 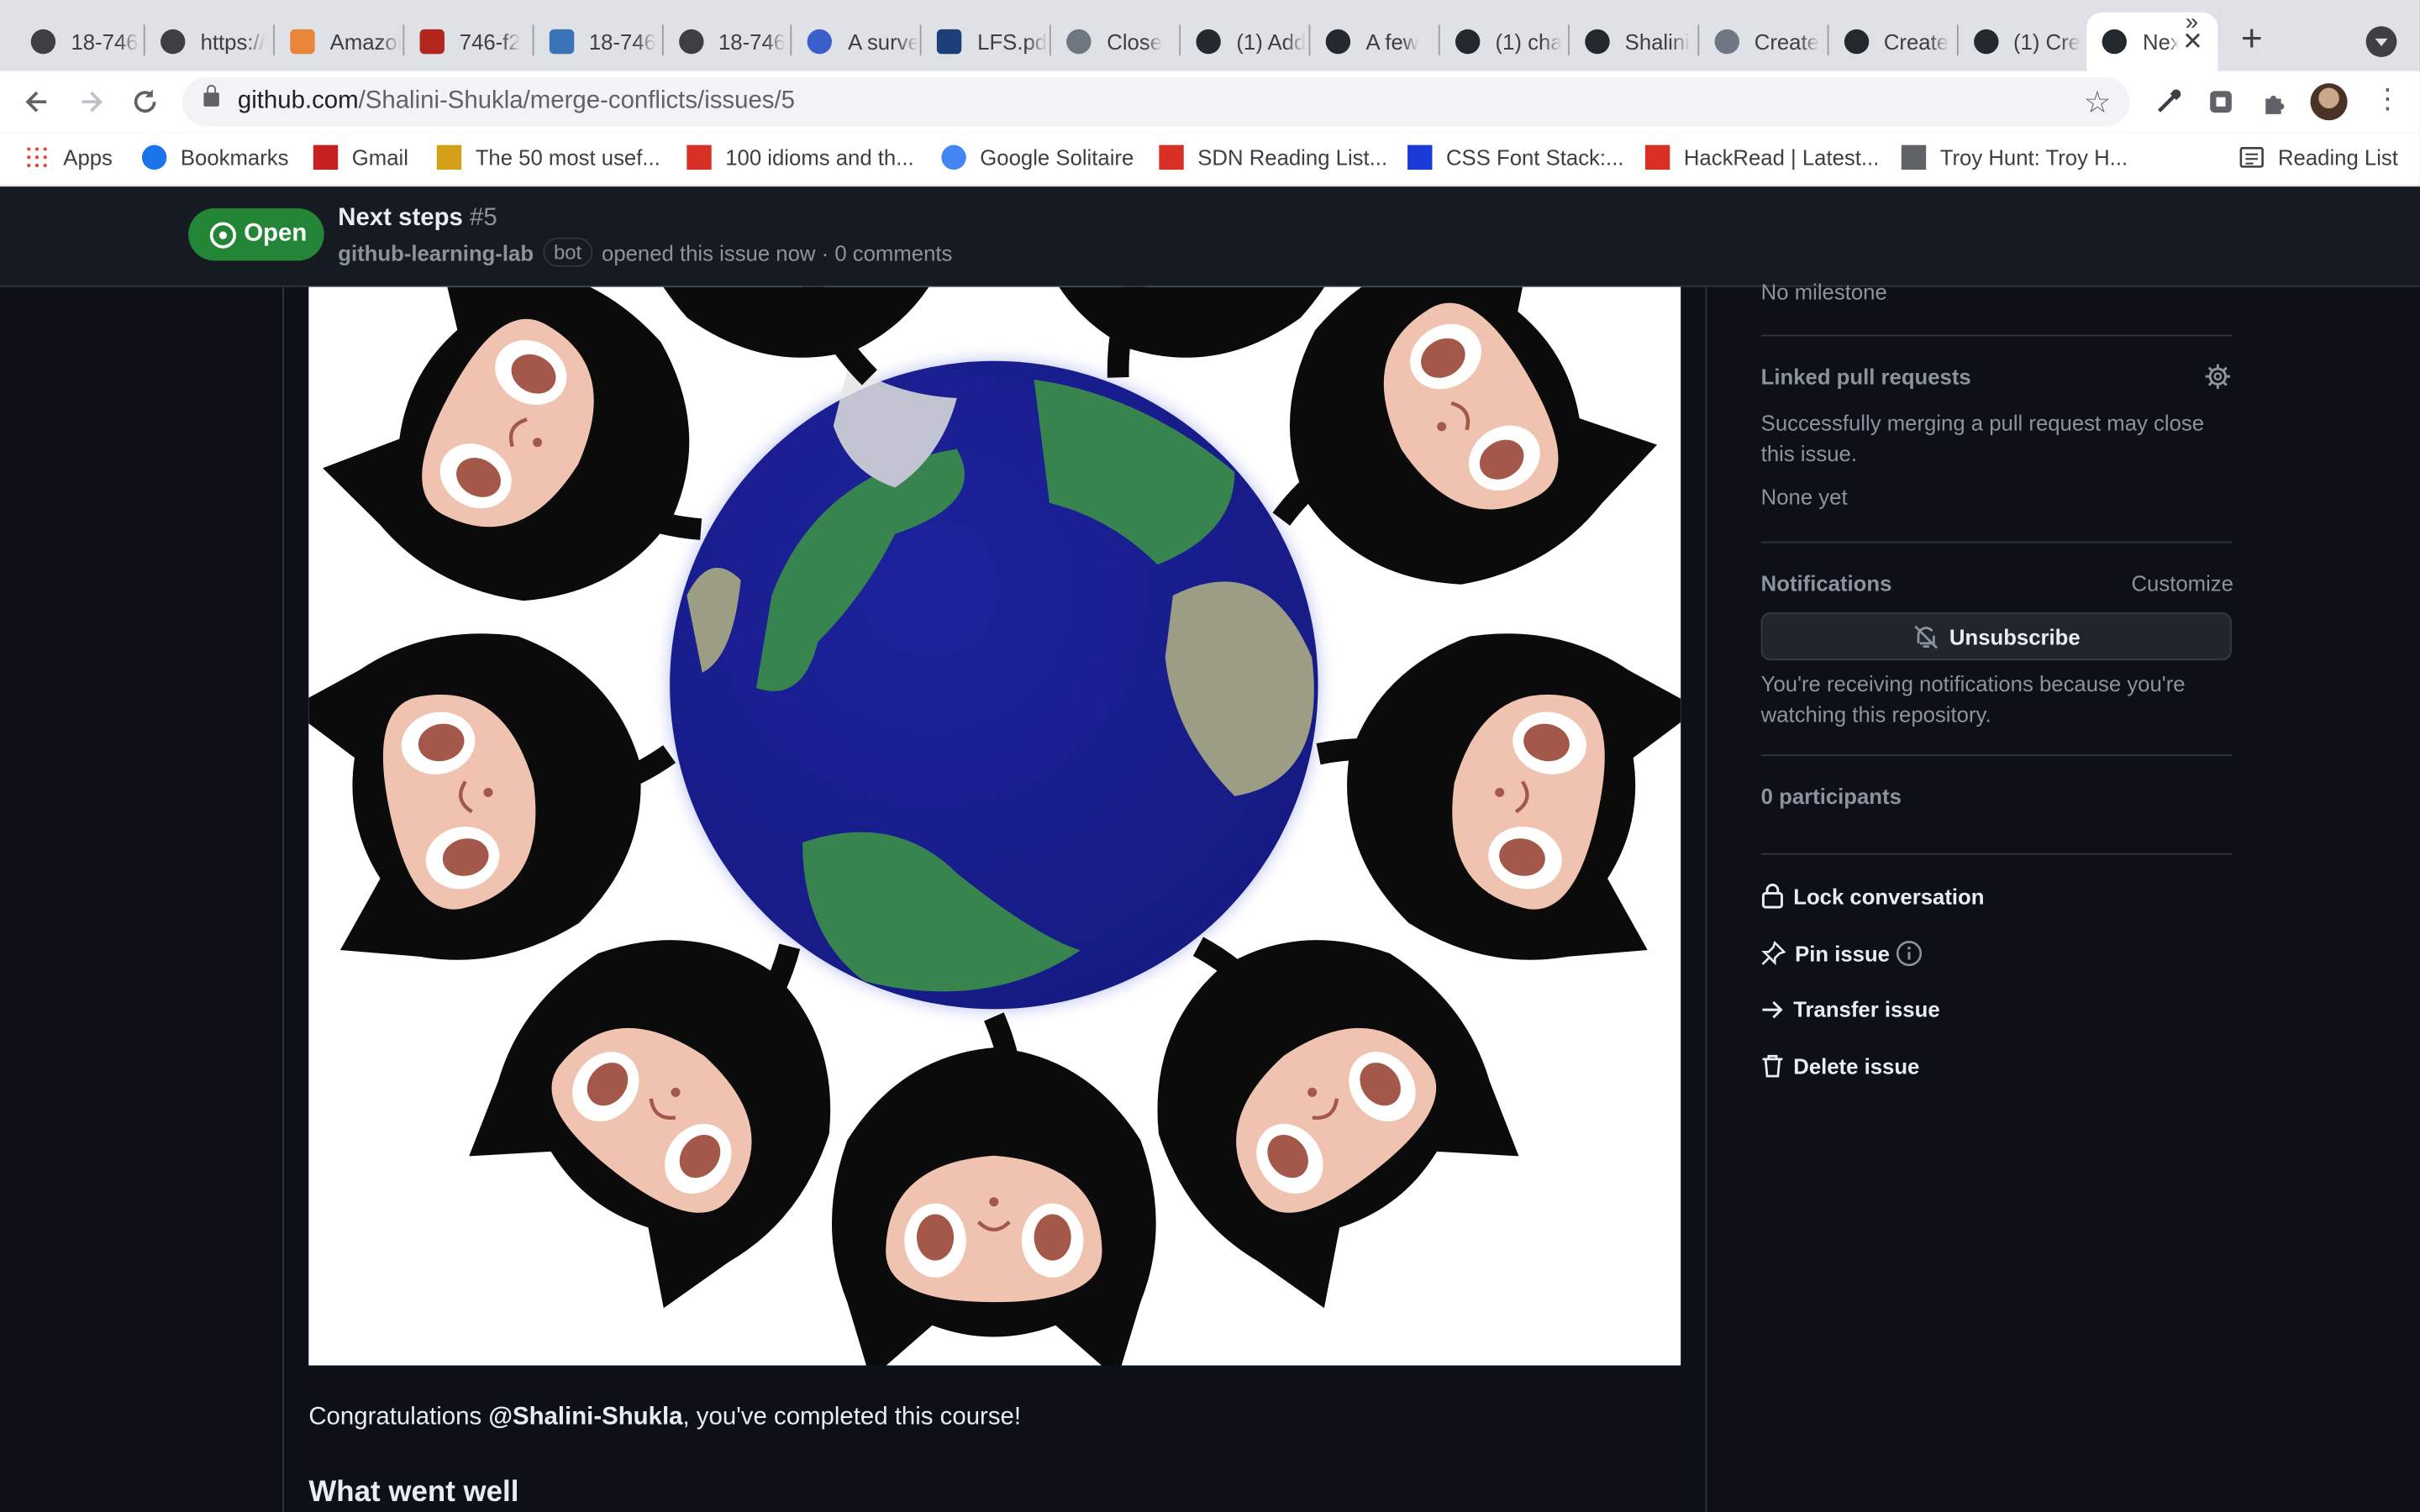 I want to click on reload-icon, so click(x=145, y=102).